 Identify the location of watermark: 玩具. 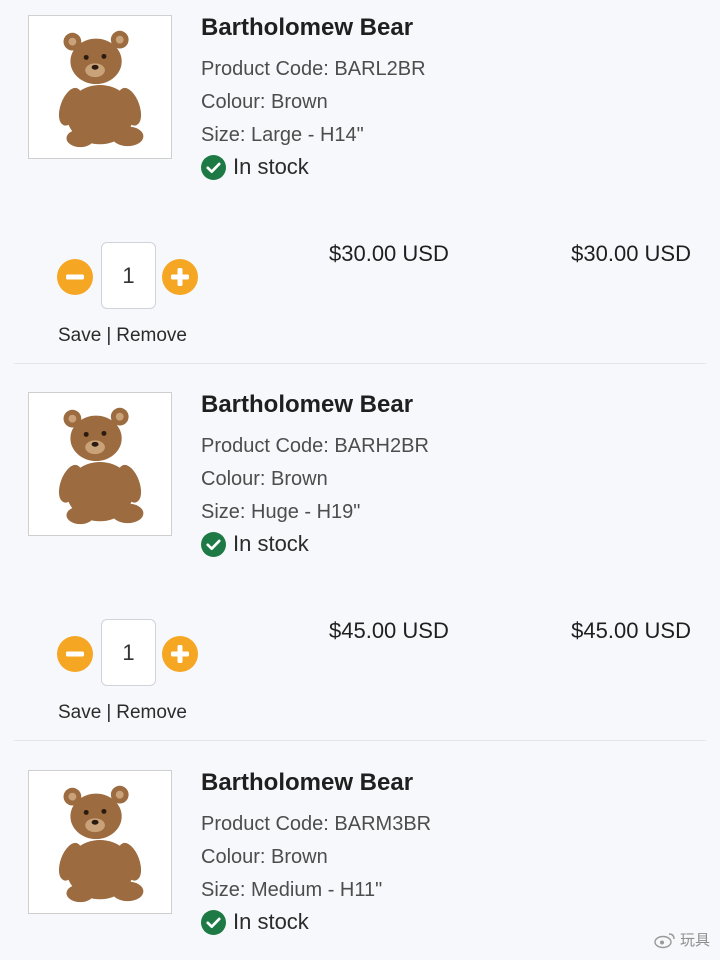
(682, 939).